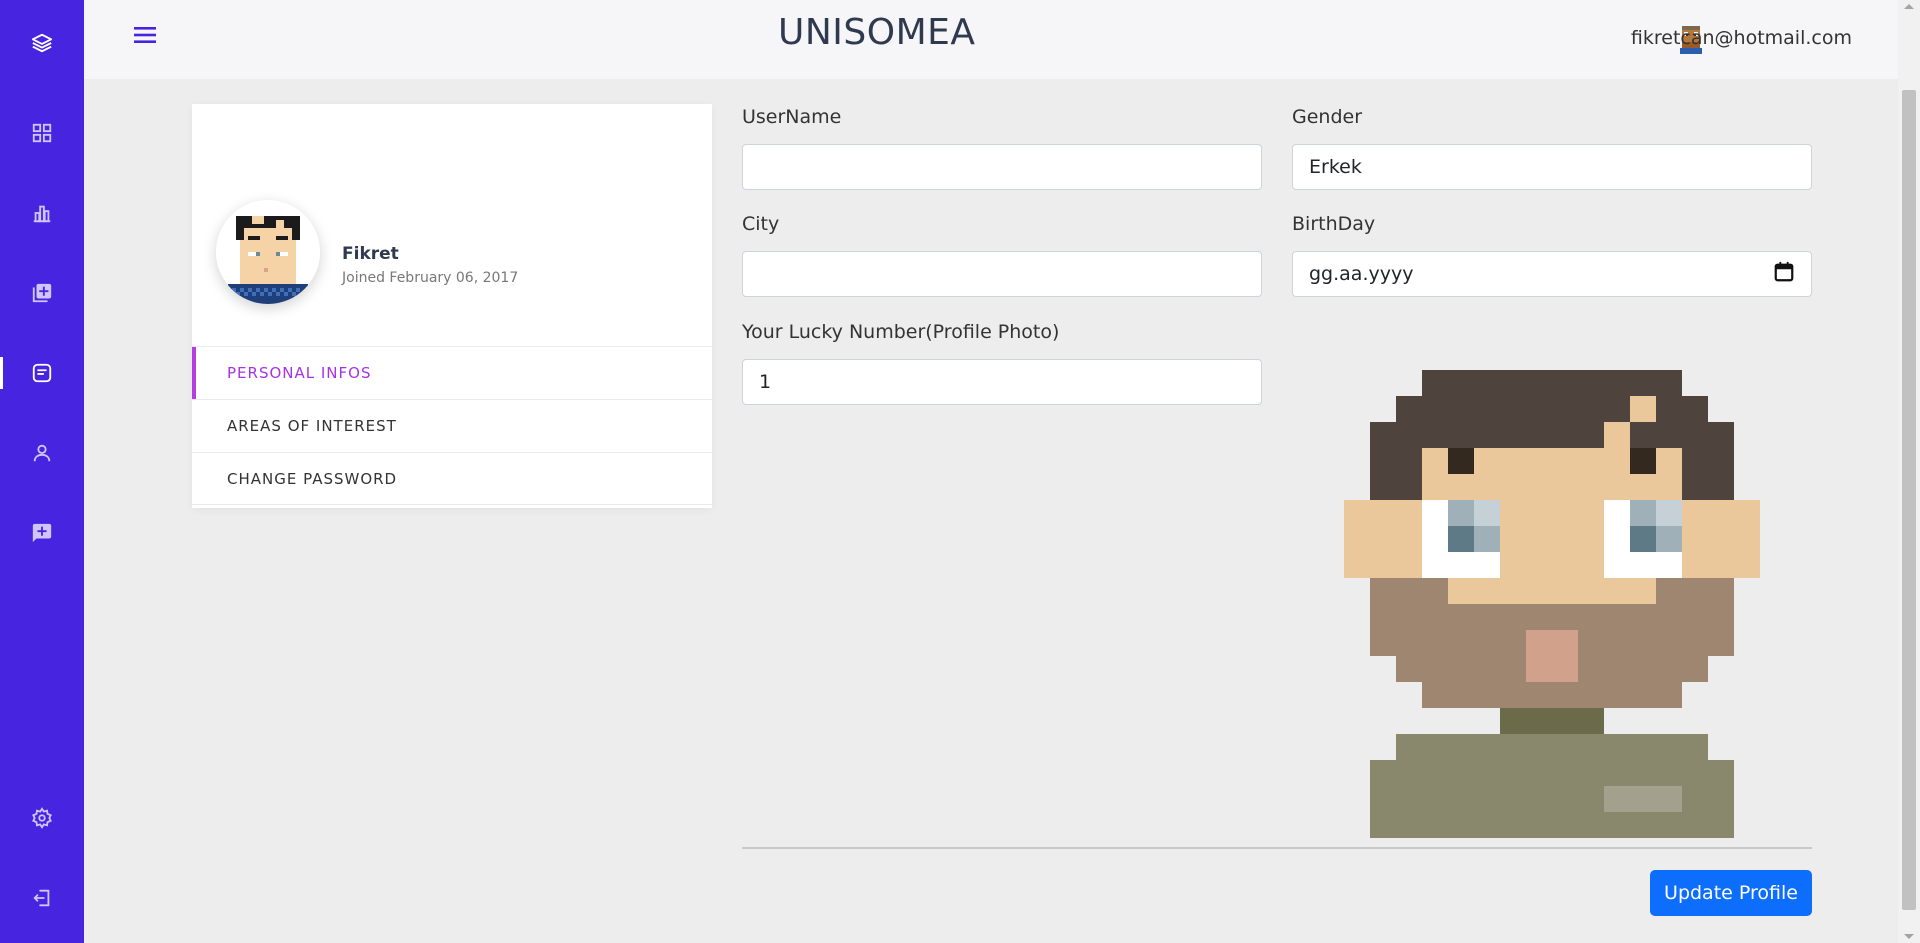 The width and height of the screenshot is (1920, 943). I want to click on menu-item-areas-of-interest: AREAS OF INTEREST, so click(452, 425).